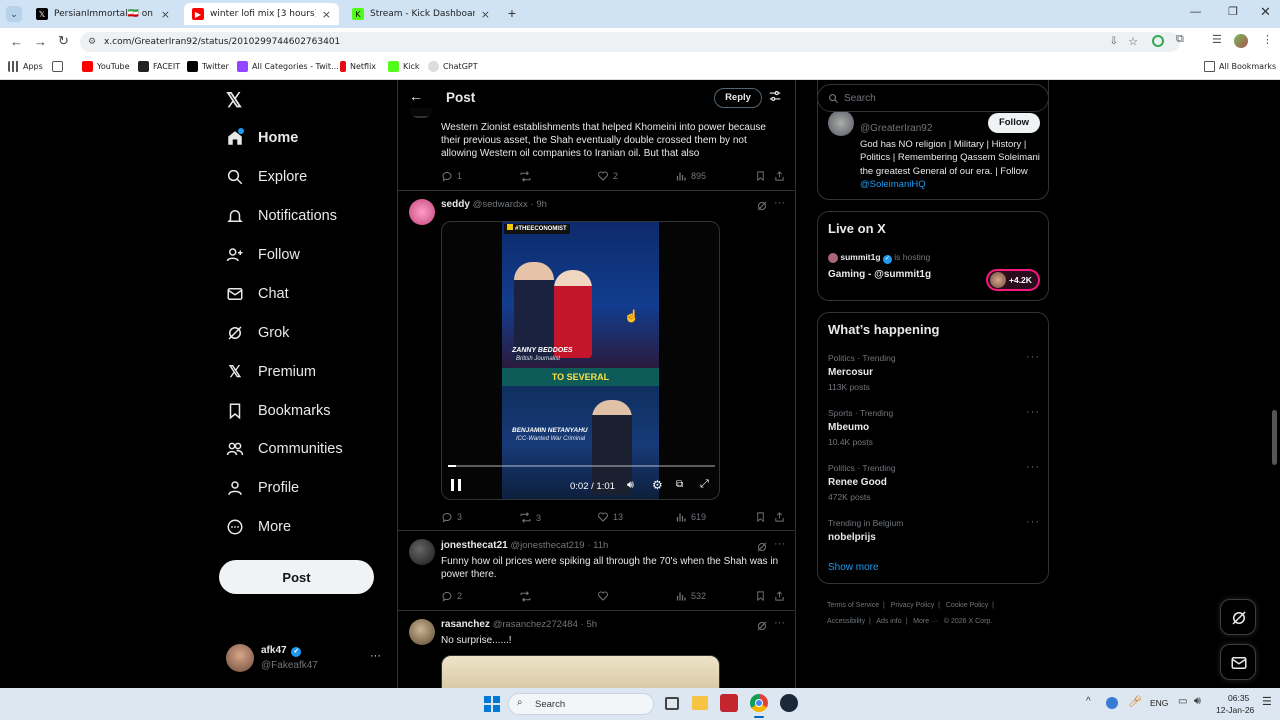 This screenshot has width=1280, height=720. What do you see at coordinates (257, 333) in the screenshot?
I see `nav-grok: Grok` at bounding box center [257, 333].